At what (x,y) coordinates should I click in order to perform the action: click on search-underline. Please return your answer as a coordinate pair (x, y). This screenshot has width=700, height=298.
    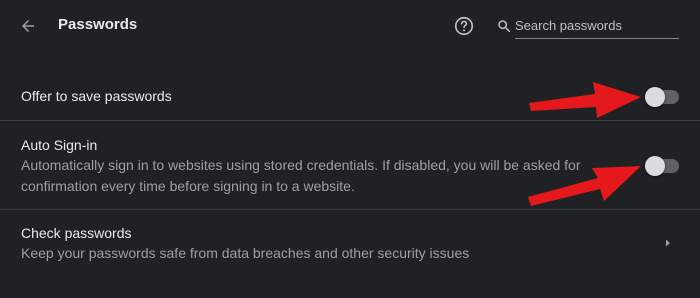
    Looking at the image, I should click on (597, 38).